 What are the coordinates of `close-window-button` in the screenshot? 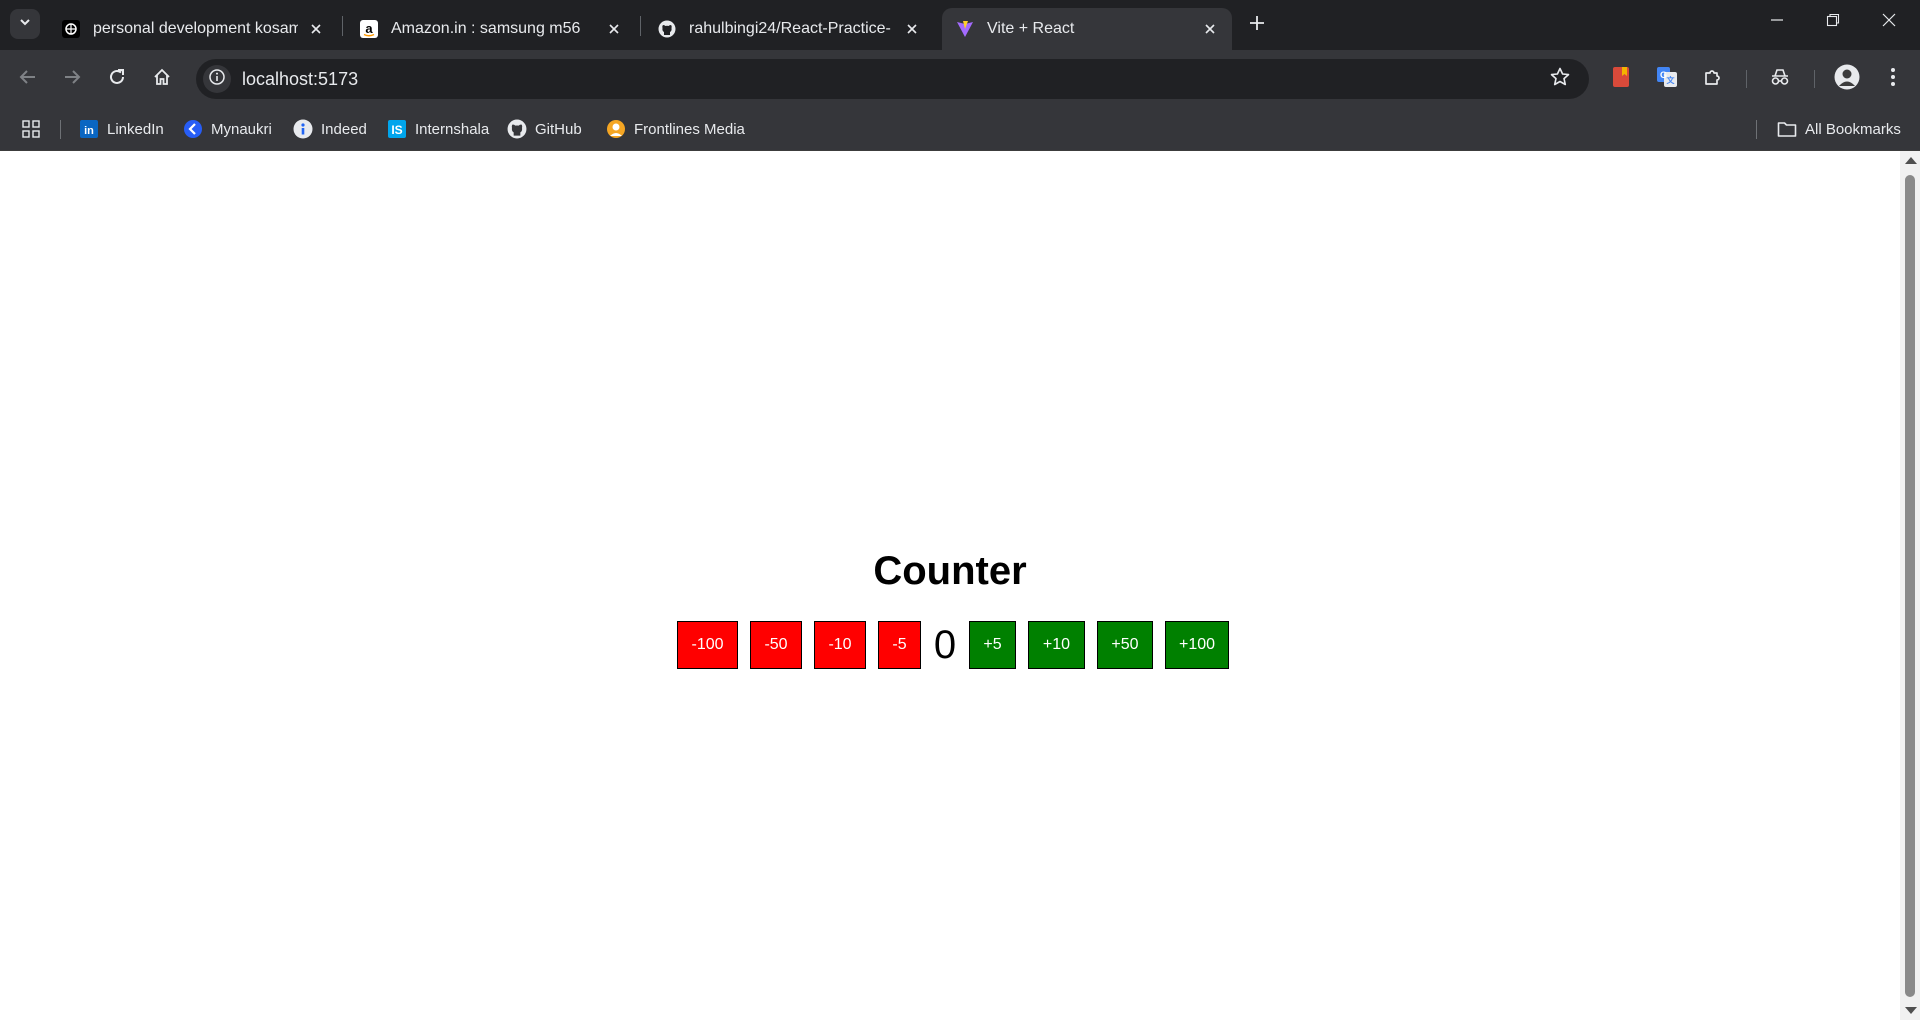 It's located at (1889, 22).